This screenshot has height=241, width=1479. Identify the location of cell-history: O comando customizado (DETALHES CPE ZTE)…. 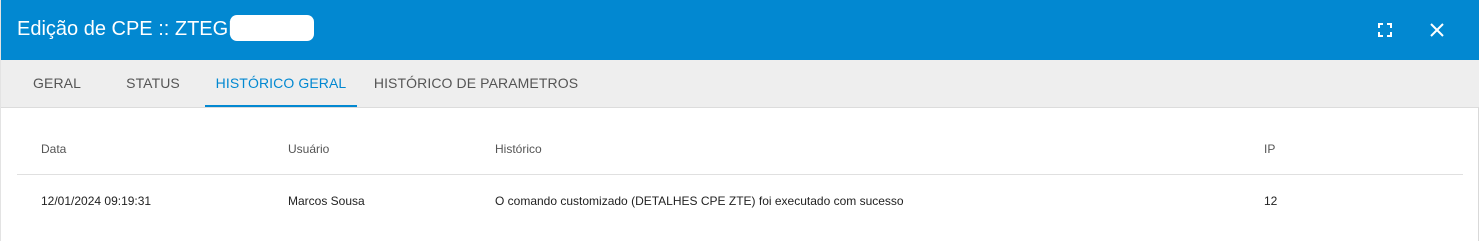
(699, 201).